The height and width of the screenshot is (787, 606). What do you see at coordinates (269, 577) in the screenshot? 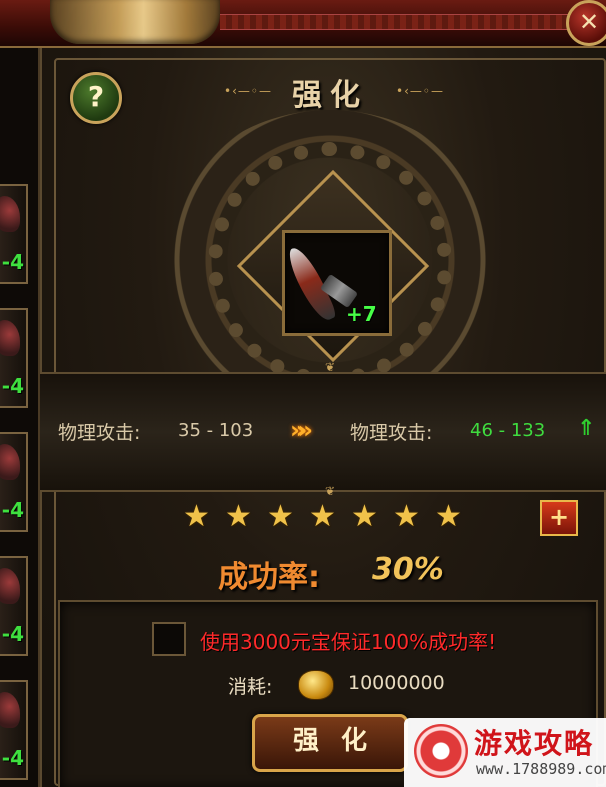
I see `success-rate-label: 成功率:` at bounding box center [269, 577].